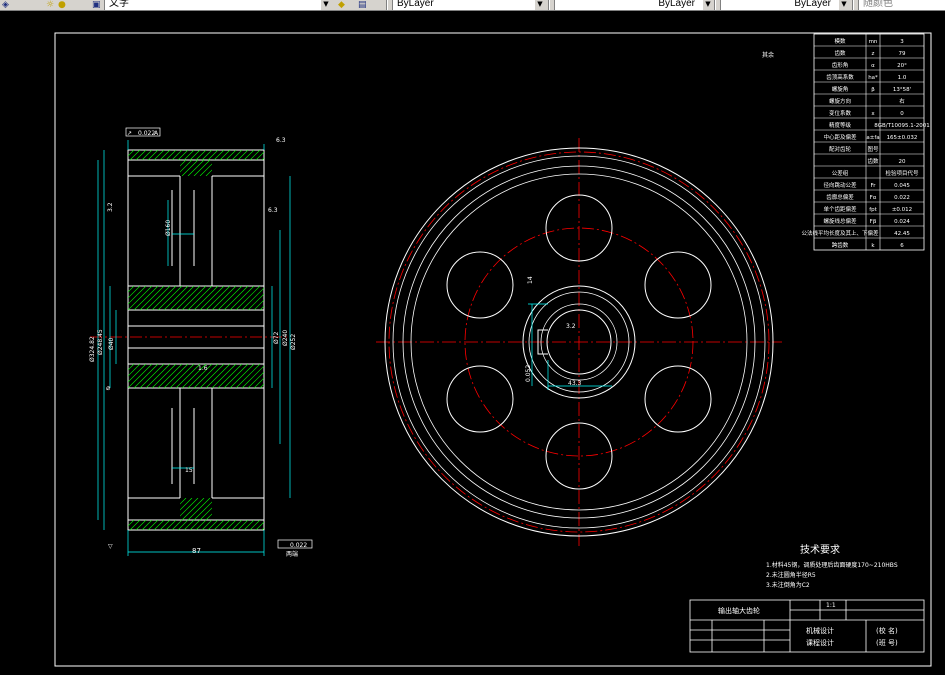 Image resolution: width=945 pixels, height=675 pixels. What do you see at coordinates (873, 54) in the screenshot?
I see `table-cell-symbol: z` at bounding box center [873, 54].